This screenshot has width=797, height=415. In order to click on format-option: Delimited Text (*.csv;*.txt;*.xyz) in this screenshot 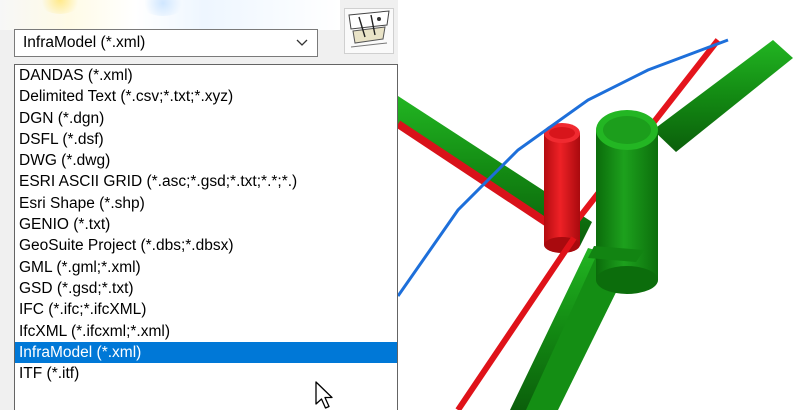, I will do `click(206, 96)`.